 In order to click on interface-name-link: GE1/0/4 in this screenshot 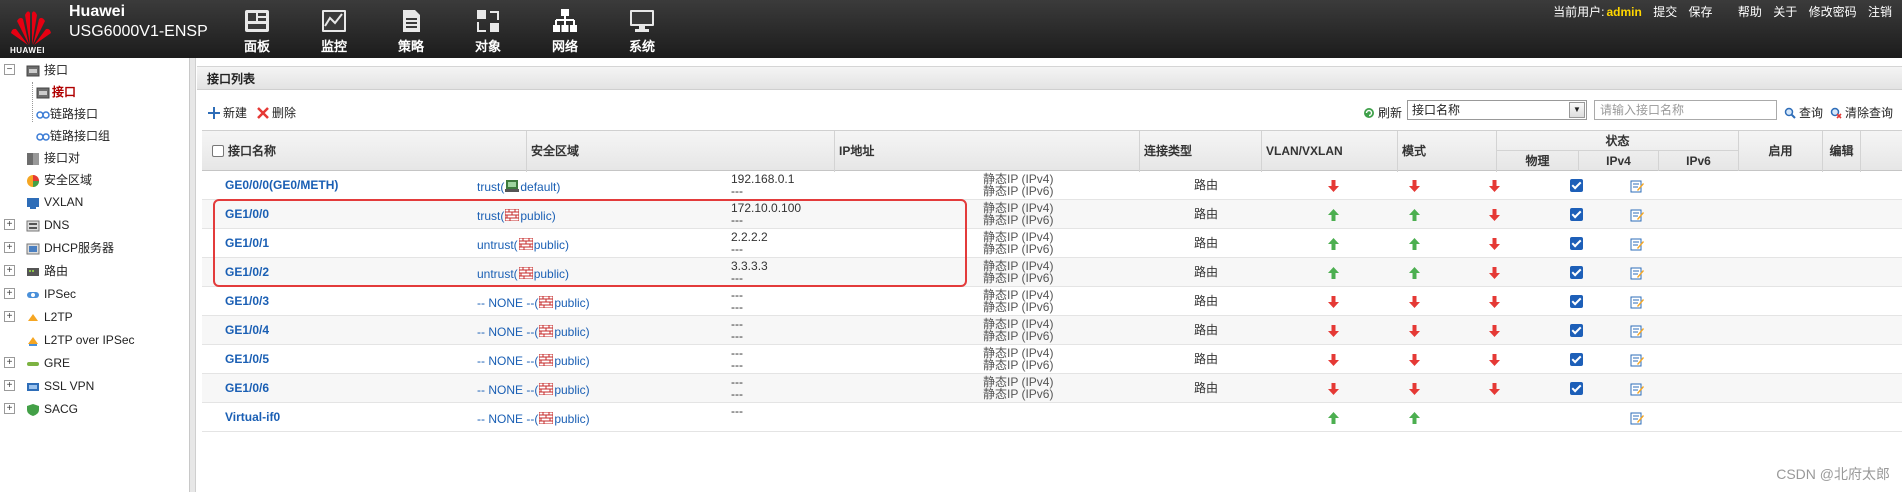, I will do `click(247, 330)`.